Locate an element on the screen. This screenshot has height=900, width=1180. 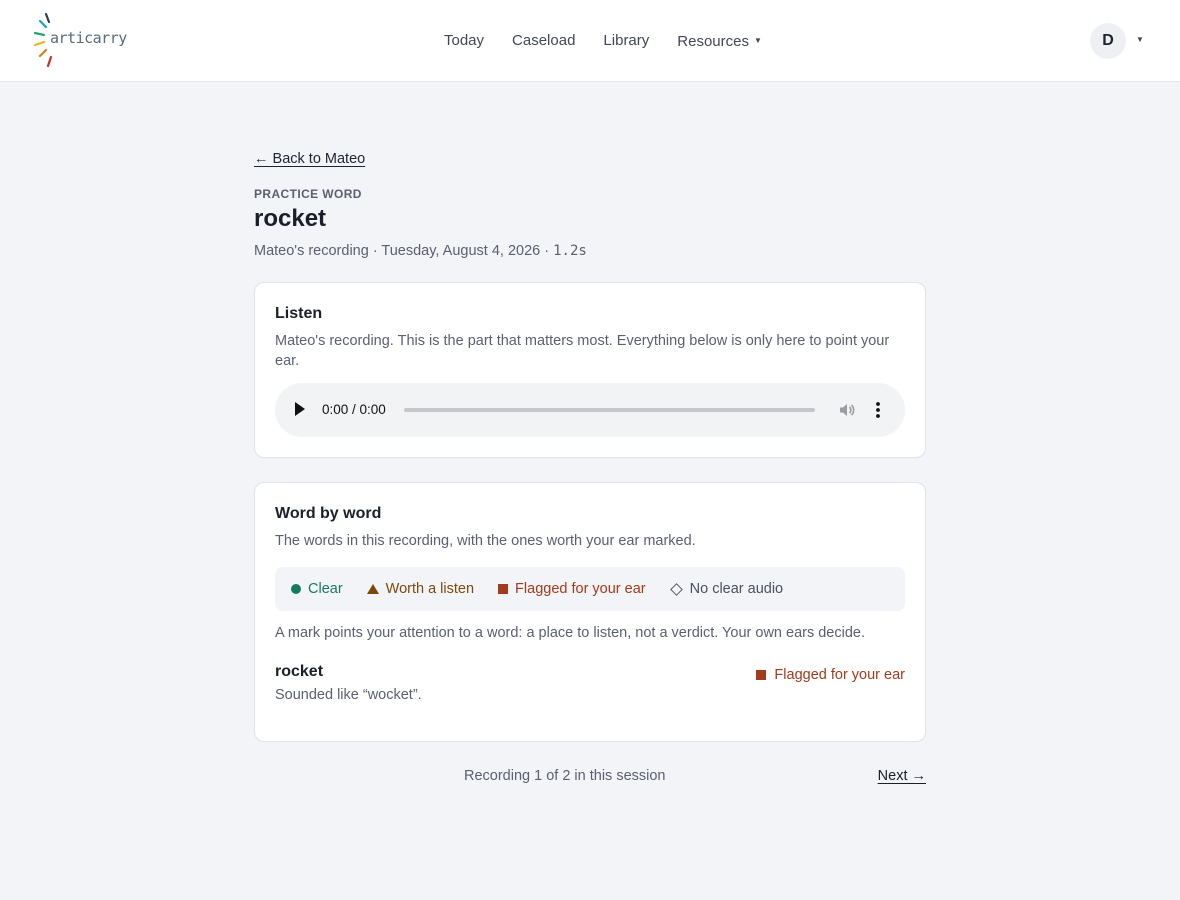
recording-counter: Recording 1 of 2 in this session is located at coordinates (565, 776).